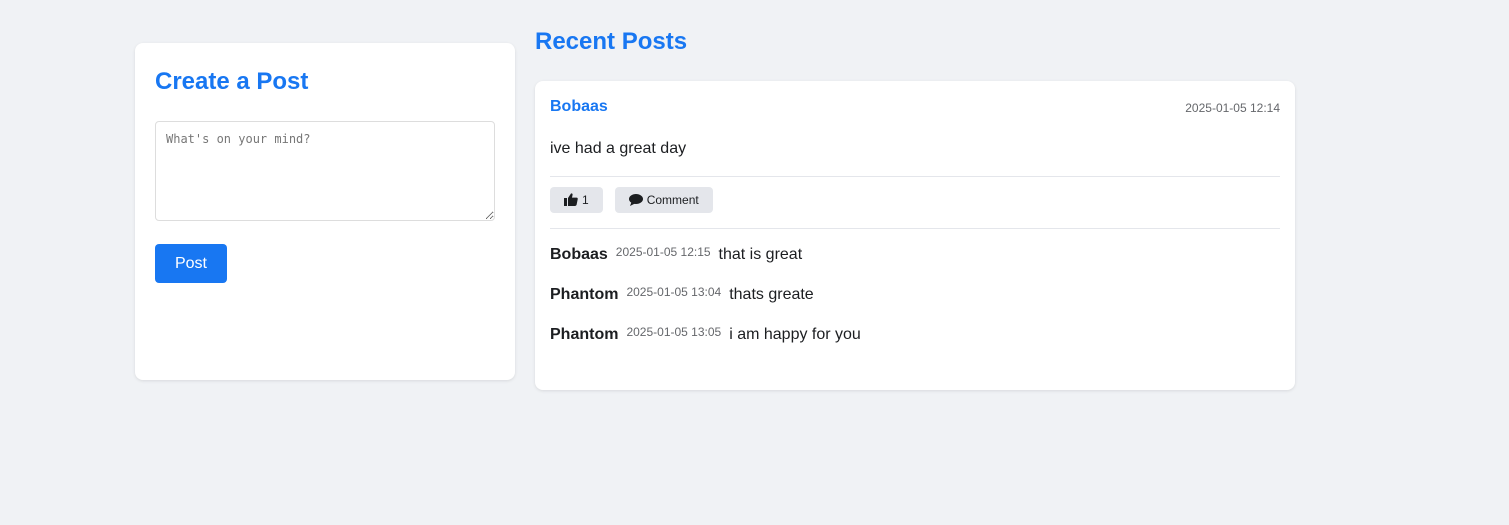 The height and width of the screenshot is (525, 1509). Describe the element at coordinates (191, 263) in the screenshot. I see `post-button: Post` at that location.